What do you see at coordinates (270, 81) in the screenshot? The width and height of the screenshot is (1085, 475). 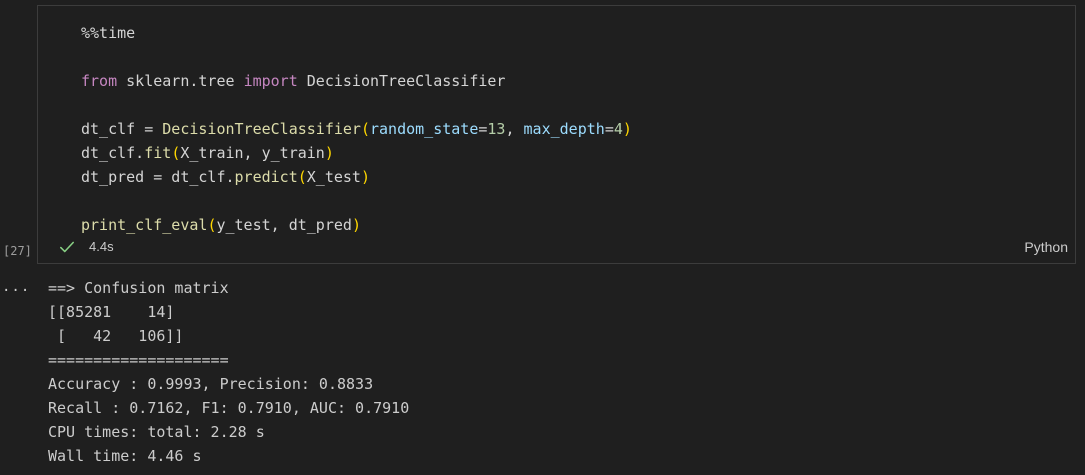 I see `keyword-import: import` at bounding box center [270, 81].